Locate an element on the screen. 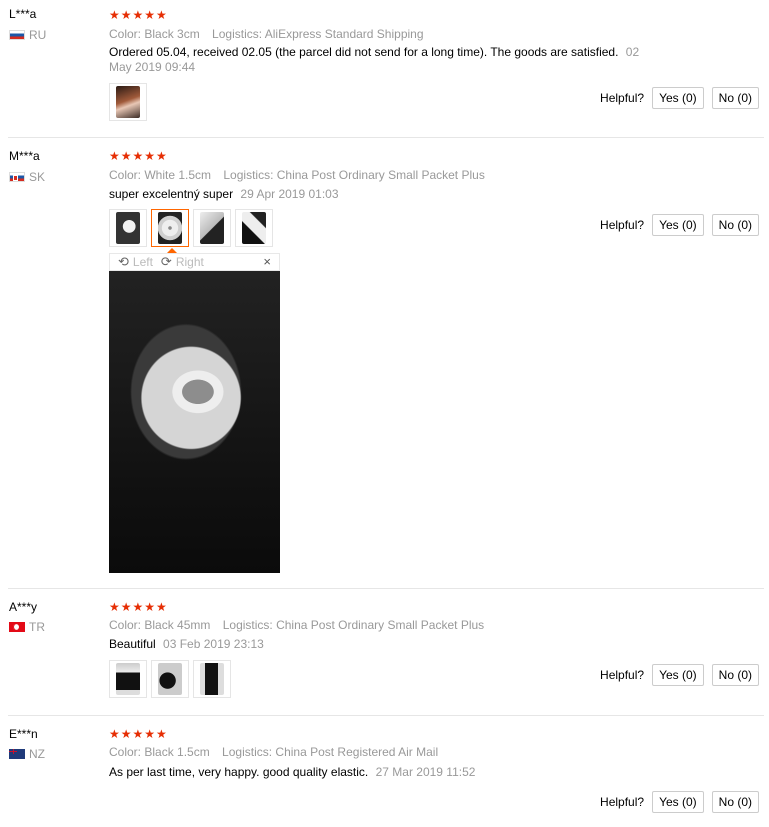  review-date: 29 Apr 2019 01:03 is located at coordinates (289, 194).